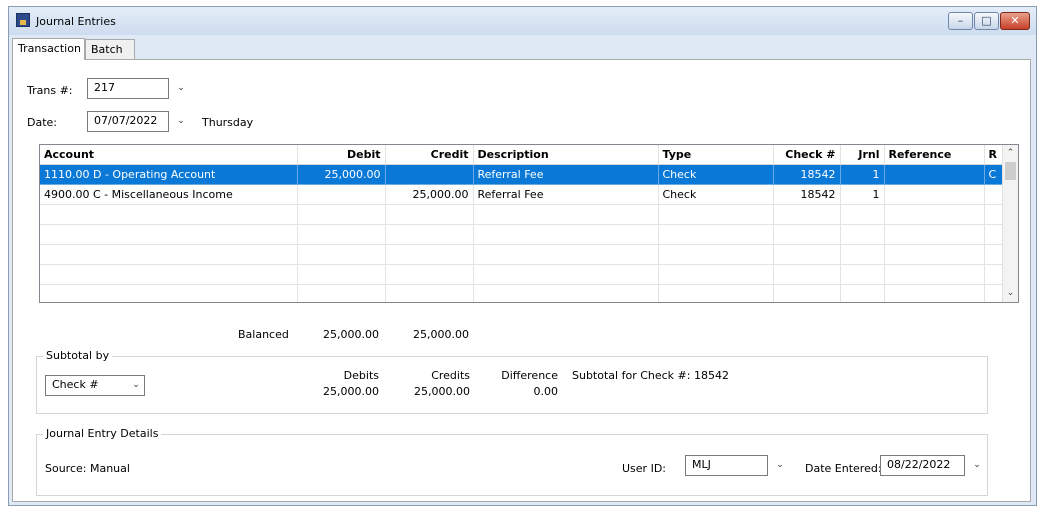 The height and width of the screenshot is (511, 1042). Describe the element at coordinates (341, 194) in the screenshot. I see `cell-debit` at that location.